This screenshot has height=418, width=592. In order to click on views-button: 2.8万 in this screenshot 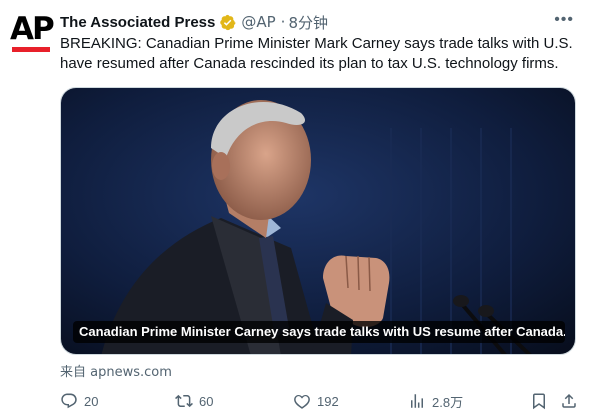, I will do `click(435, 401)`.